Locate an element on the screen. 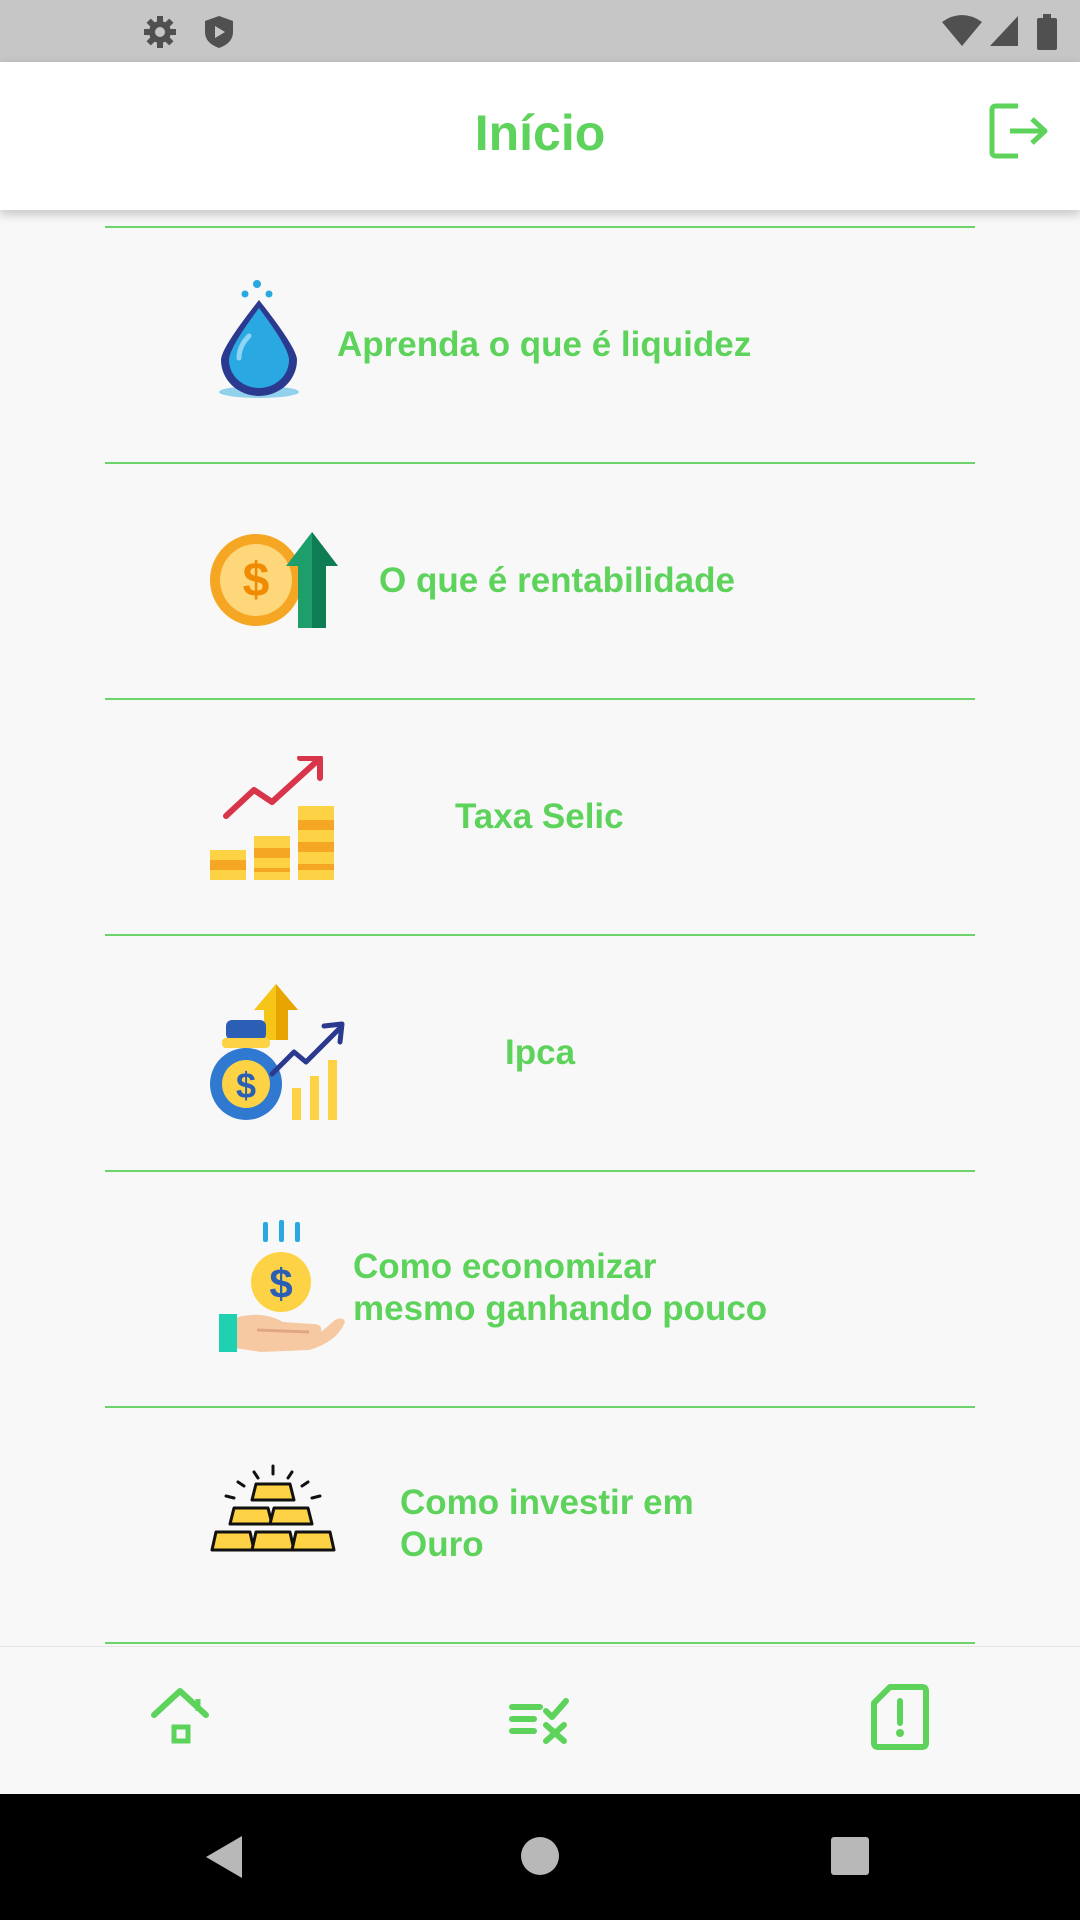 This screenshot has width=1080, height=1920. checklist-icon is located at coordinates (540, 1717).